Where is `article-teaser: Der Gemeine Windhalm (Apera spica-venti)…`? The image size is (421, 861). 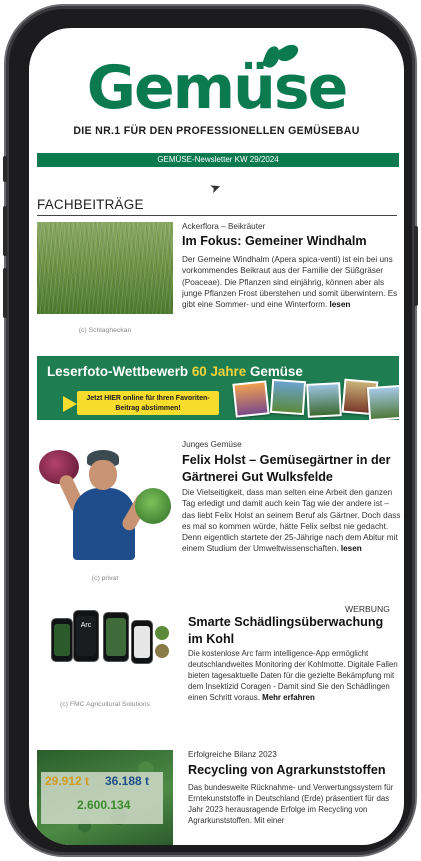 article-teaser: Der Gemeine Windhalm (Apera spica-venti)… is located at coordinates (290, 282).